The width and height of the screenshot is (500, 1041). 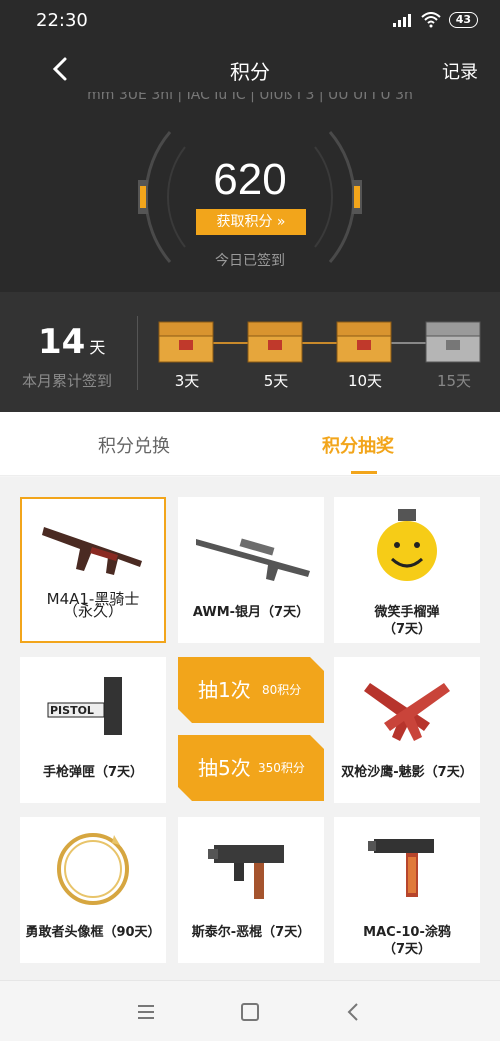 What do you see at coordinates (407, 545) in the screenshot?
I see `smile-grenade-icon` at bounding box center [407, 545].